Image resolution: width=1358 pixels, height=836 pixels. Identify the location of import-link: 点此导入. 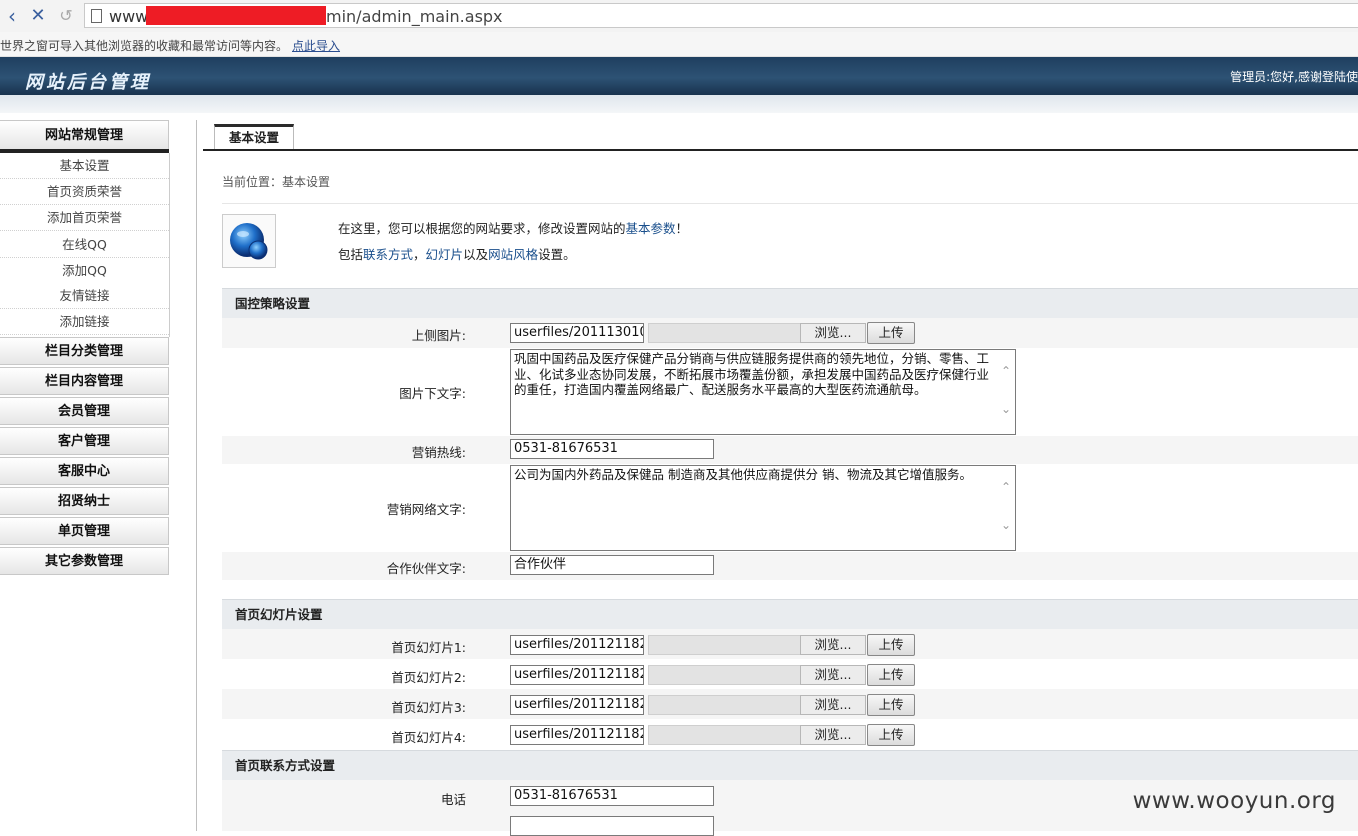
(316, 45).